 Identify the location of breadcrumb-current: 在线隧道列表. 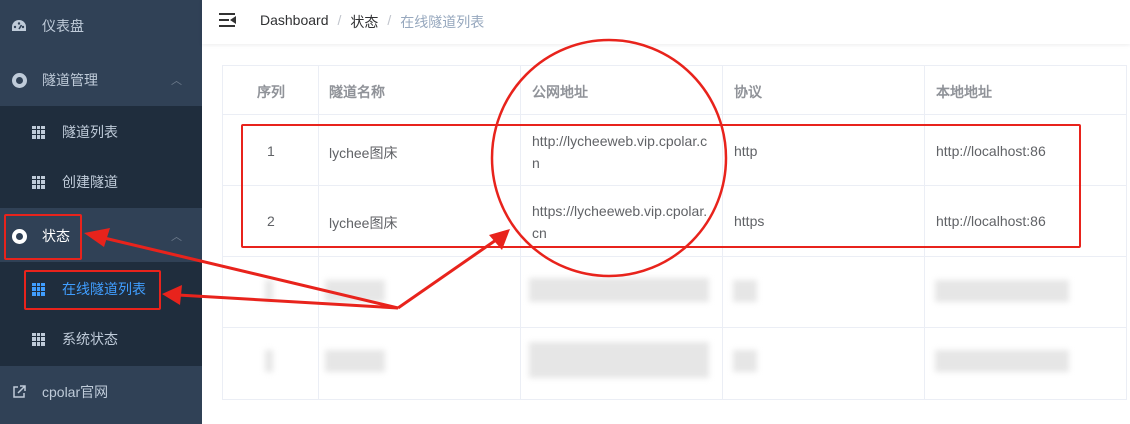
(442, 22).